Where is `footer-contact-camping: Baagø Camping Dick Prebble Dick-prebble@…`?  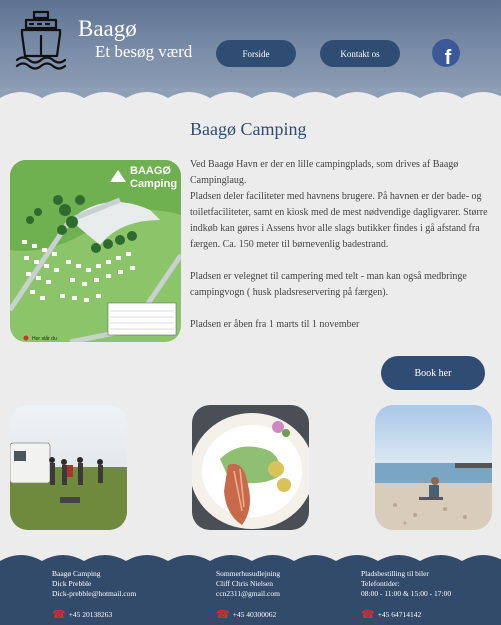 footer-contact-camping: Baagø Camping Dick Prebble Dick-prebble@… is located at coordinates (94, 584).